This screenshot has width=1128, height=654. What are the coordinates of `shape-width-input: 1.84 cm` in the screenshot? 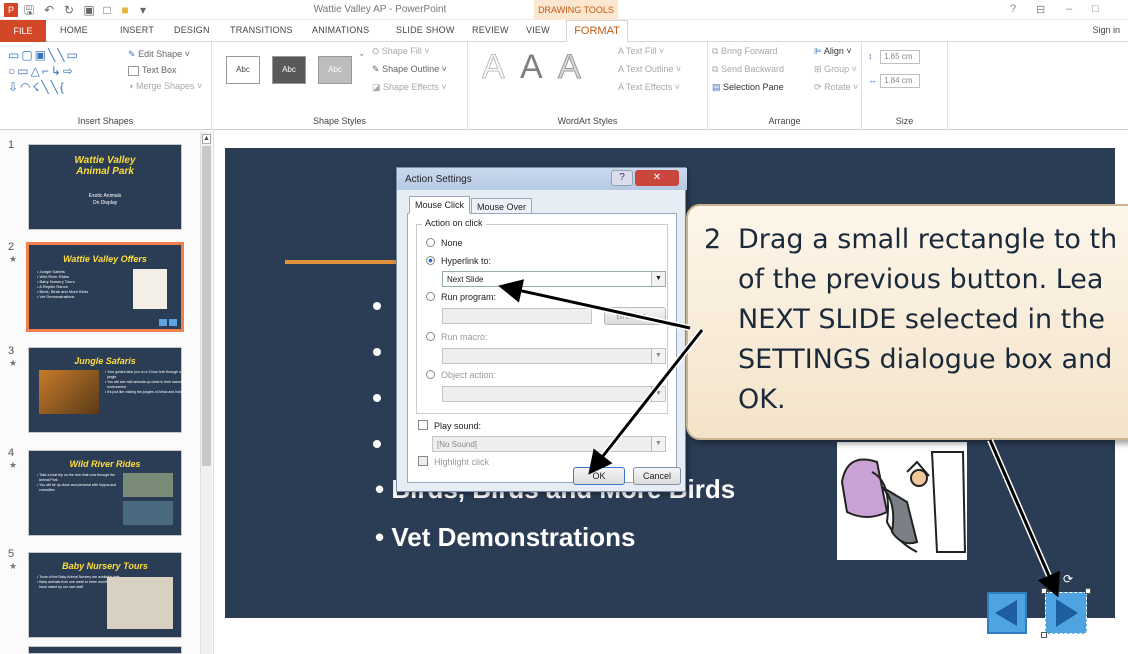 It's located at (900, 81).